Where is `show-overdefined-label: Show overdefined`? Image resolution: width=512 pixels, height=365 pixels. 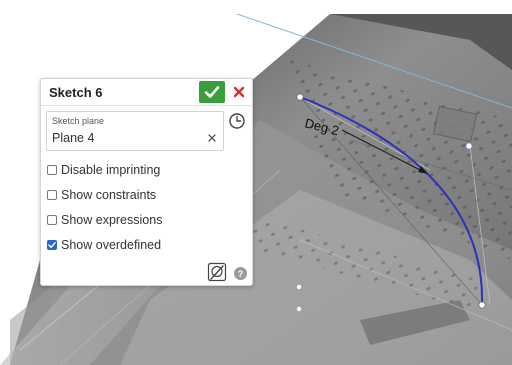
show-overdefined-label: Show overdefined is located at coordinates (111, 245).